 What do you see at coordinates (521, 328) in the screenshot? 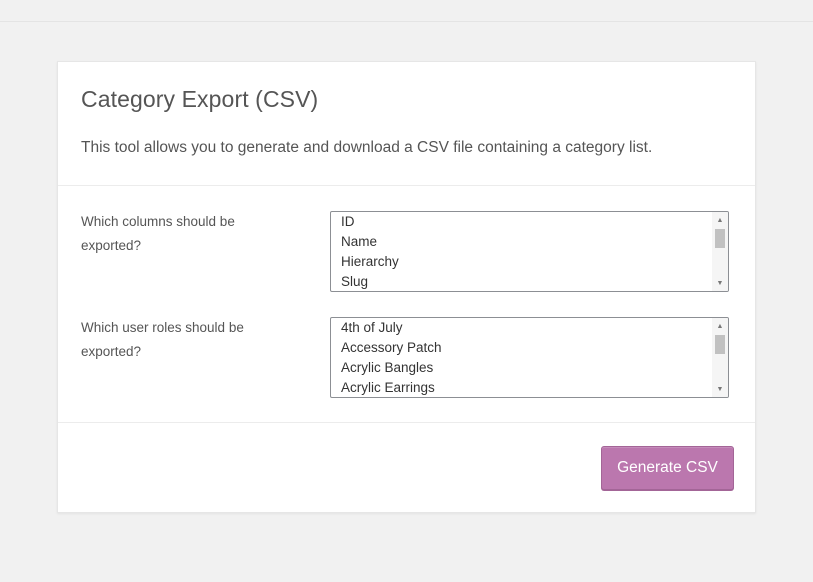
I see `roles-option: 4th of July` at bounding box center [521, 328].